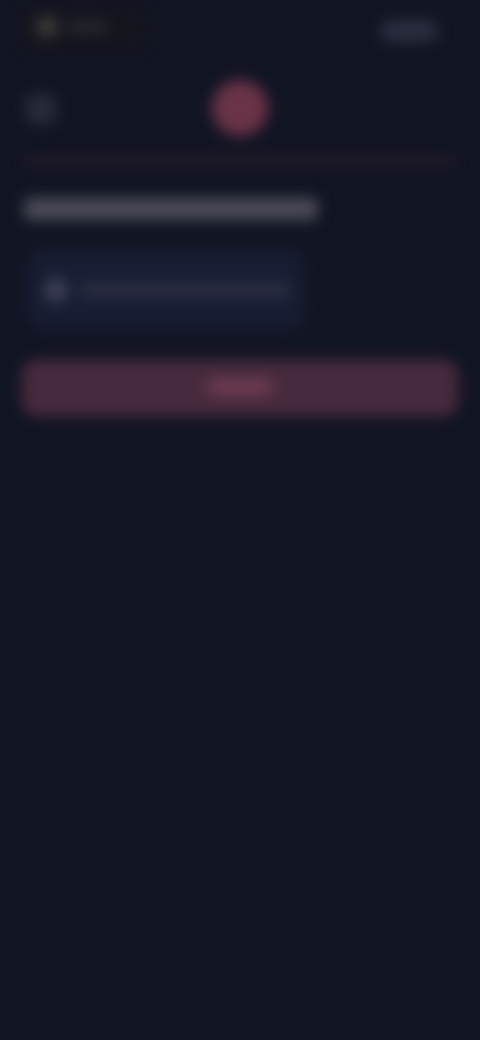 This screenshot has width=480, height=1040. Describe the element at coordinates (240, 161) in the screenshot. I see `divider` at that location.